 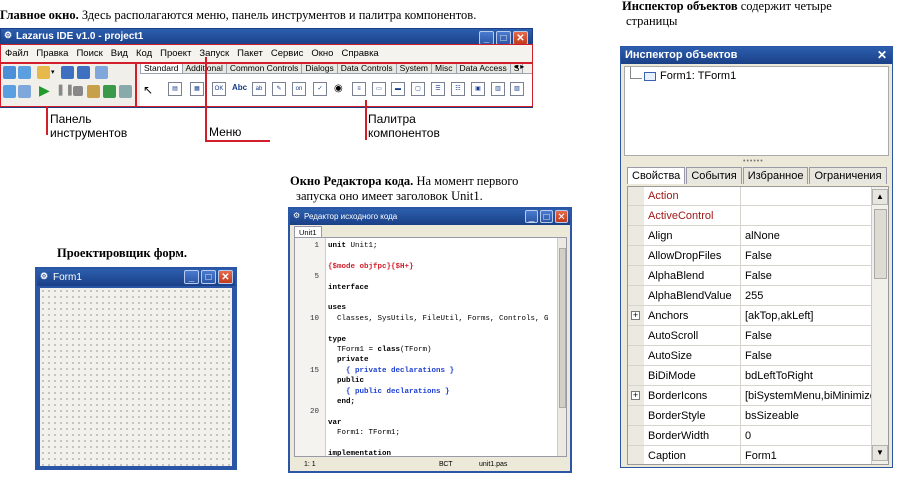 I want to click on code-token: private, so click(x=348, y=360).